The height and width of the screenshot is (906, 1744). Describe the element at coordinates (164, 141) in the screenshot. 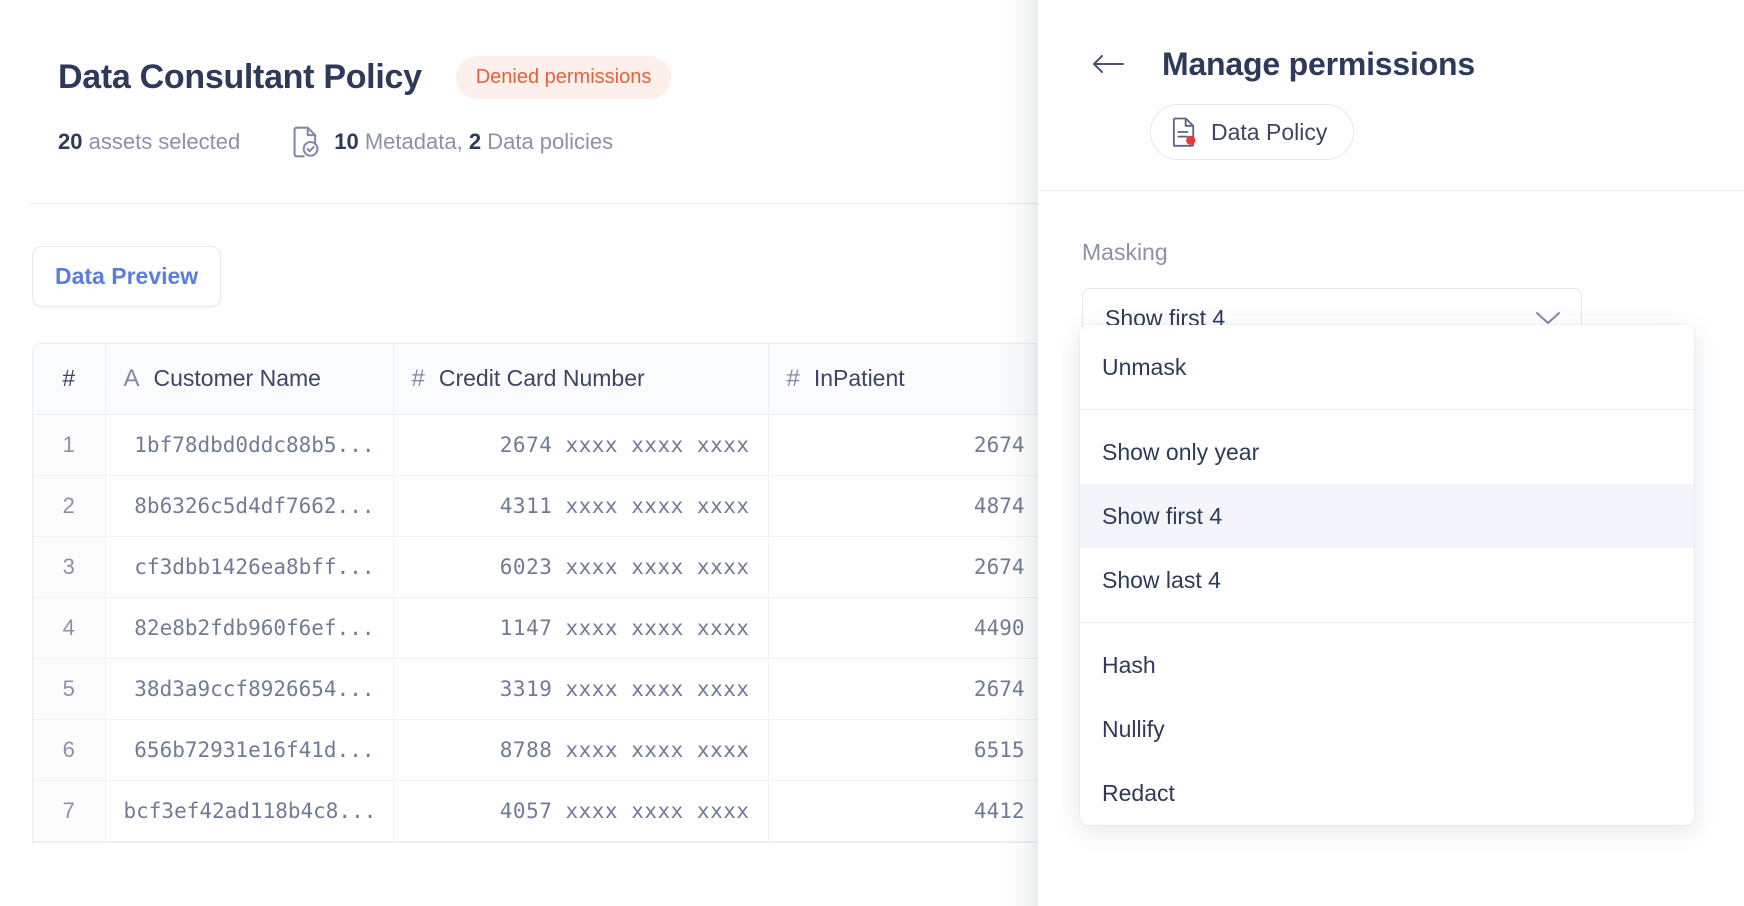

I see `assets-label: assets selected` at that location.